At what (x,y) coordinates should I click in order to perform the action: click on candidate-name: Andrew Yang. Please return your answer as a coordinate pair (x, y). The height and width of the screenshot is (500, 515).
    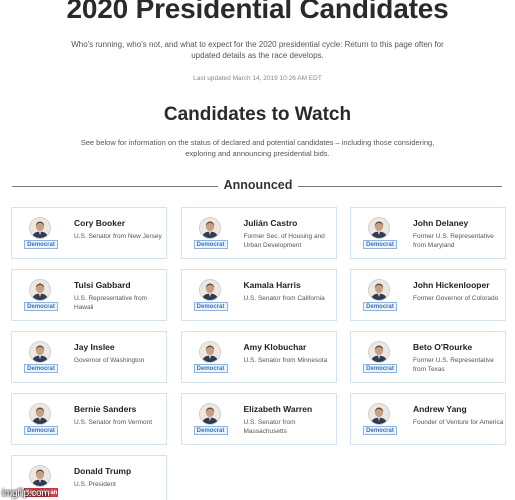
    Looking at the image, I should click on (440, 409).